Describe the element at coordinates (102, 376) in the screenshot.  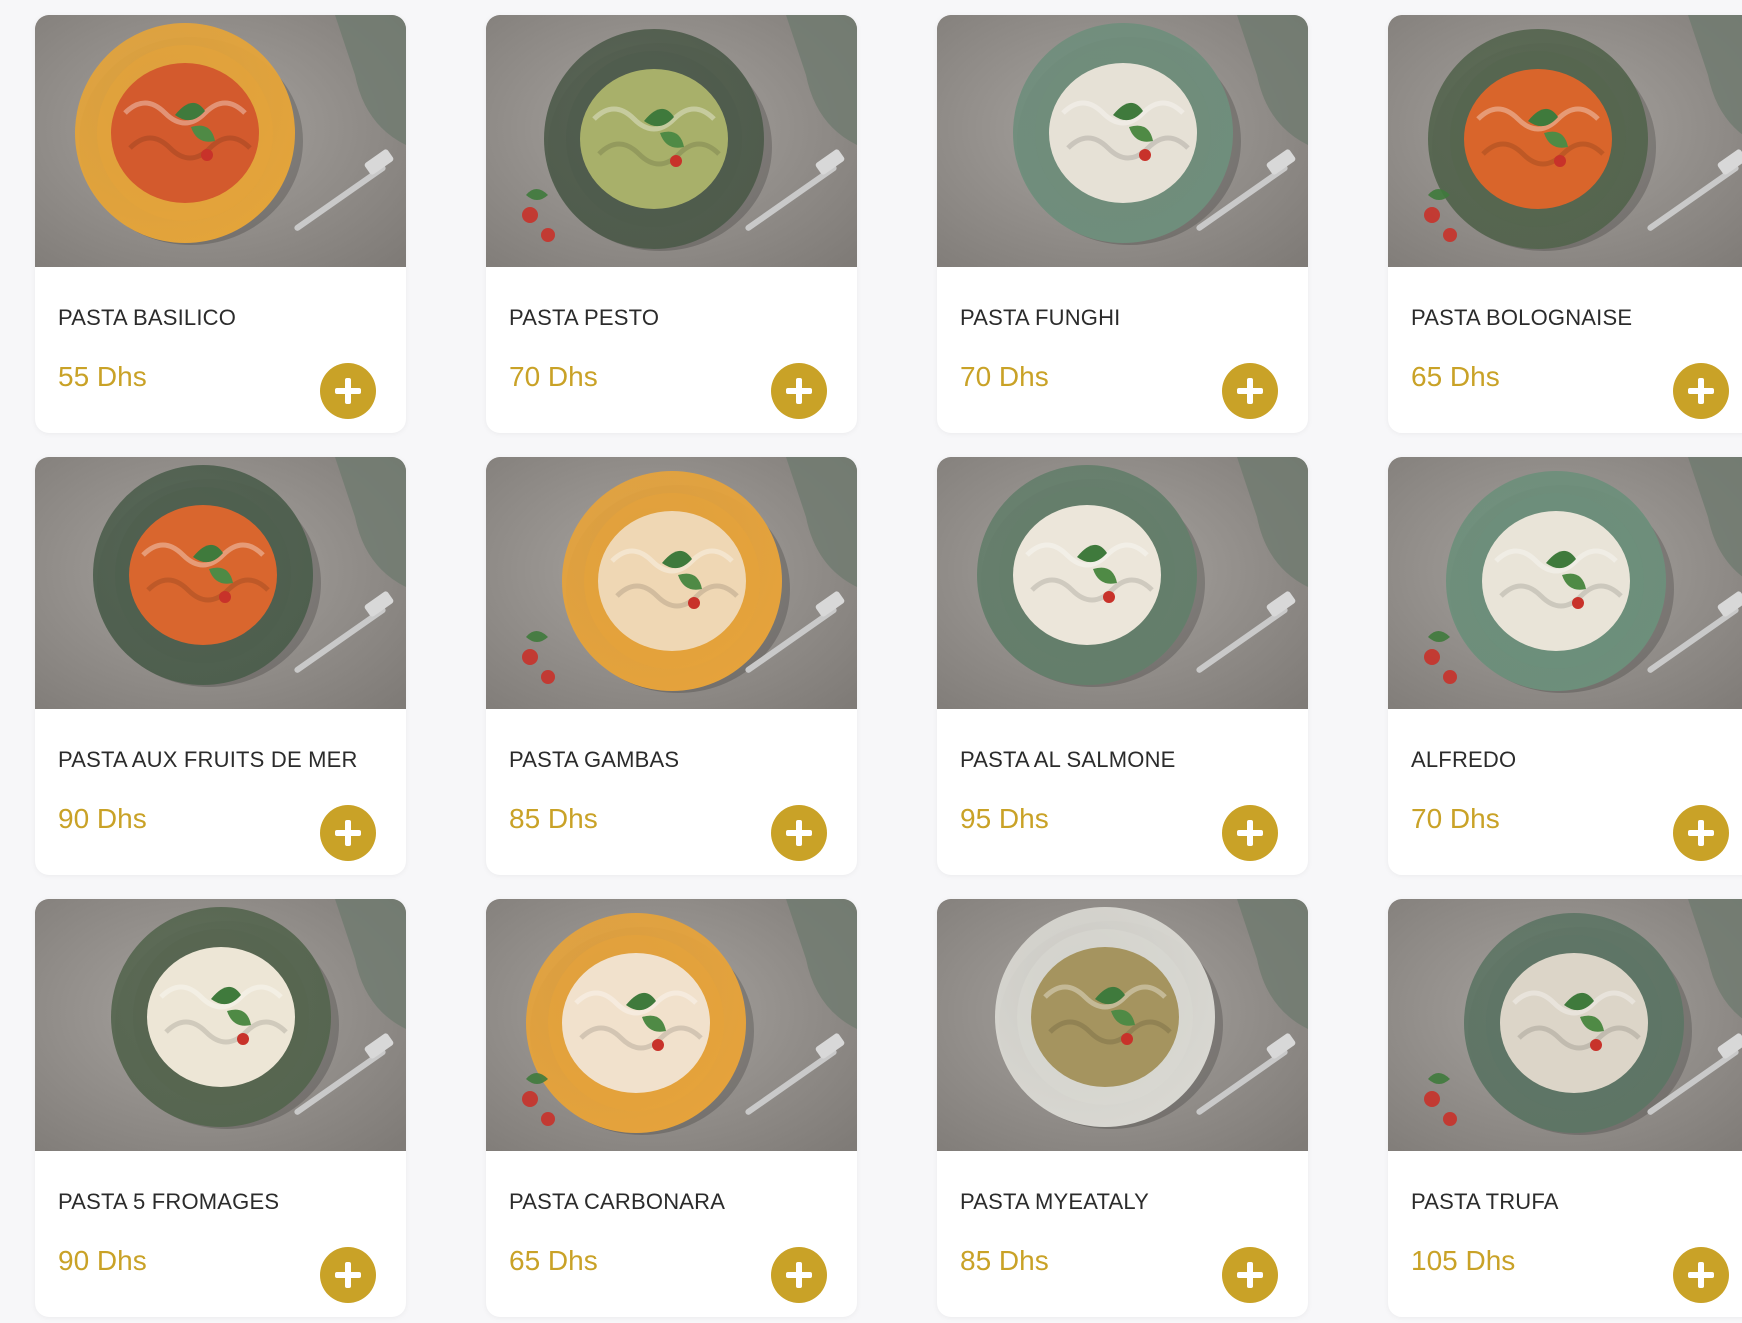
I see `product-price: 55 Dhs` at that location.